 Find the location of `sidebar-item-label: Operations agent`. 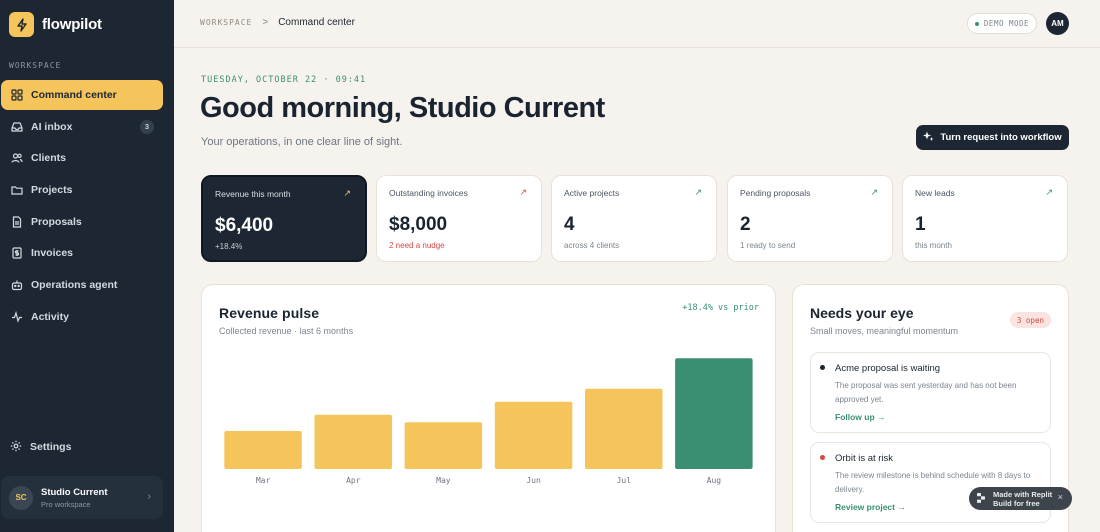

sidebar-item-label: Operations agent is located at coordinates (74, 285).